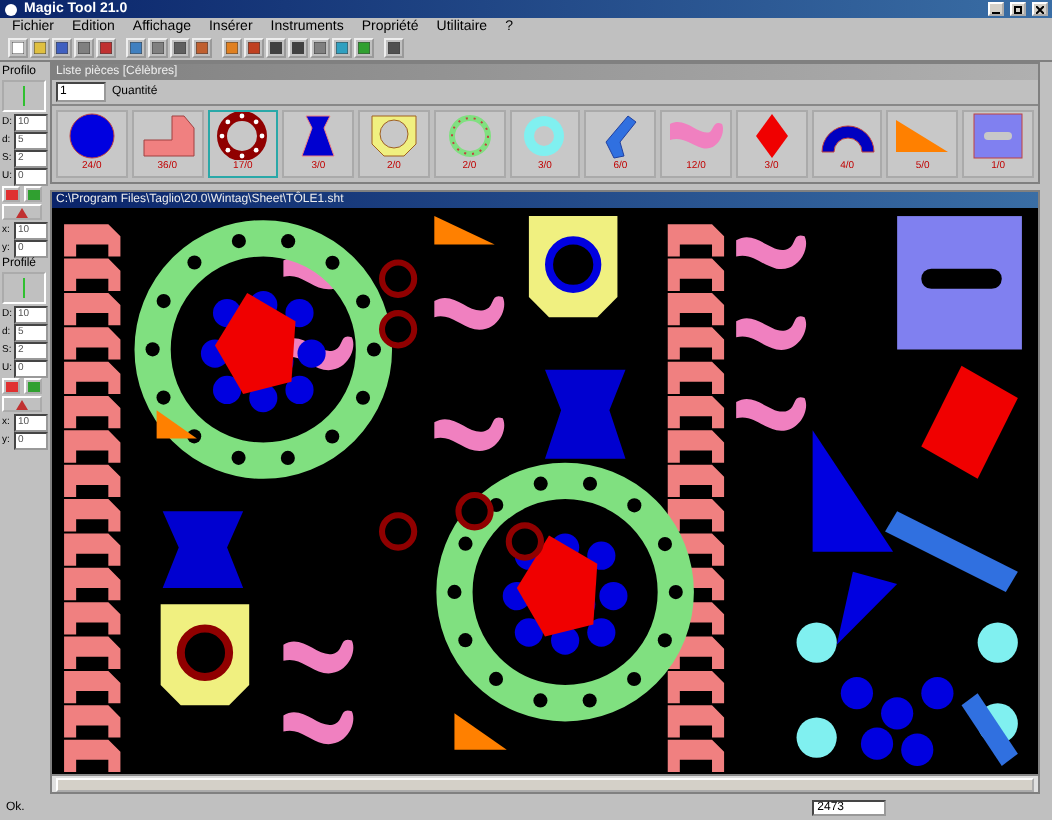  I want to click on close-button, so click(1040, 9).